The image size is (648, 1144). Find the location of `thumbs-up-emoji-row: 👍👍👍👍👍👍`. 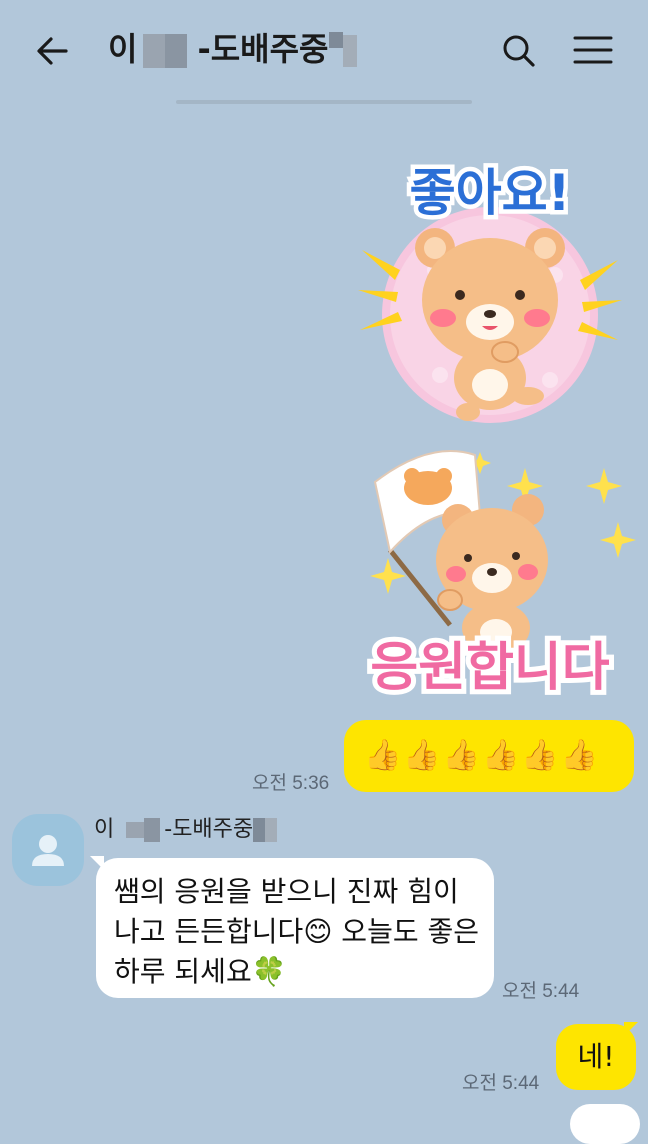

thumbs-up-emoji-row: 👍👍👍👍👍👍 is located at coordinates (482, 755).